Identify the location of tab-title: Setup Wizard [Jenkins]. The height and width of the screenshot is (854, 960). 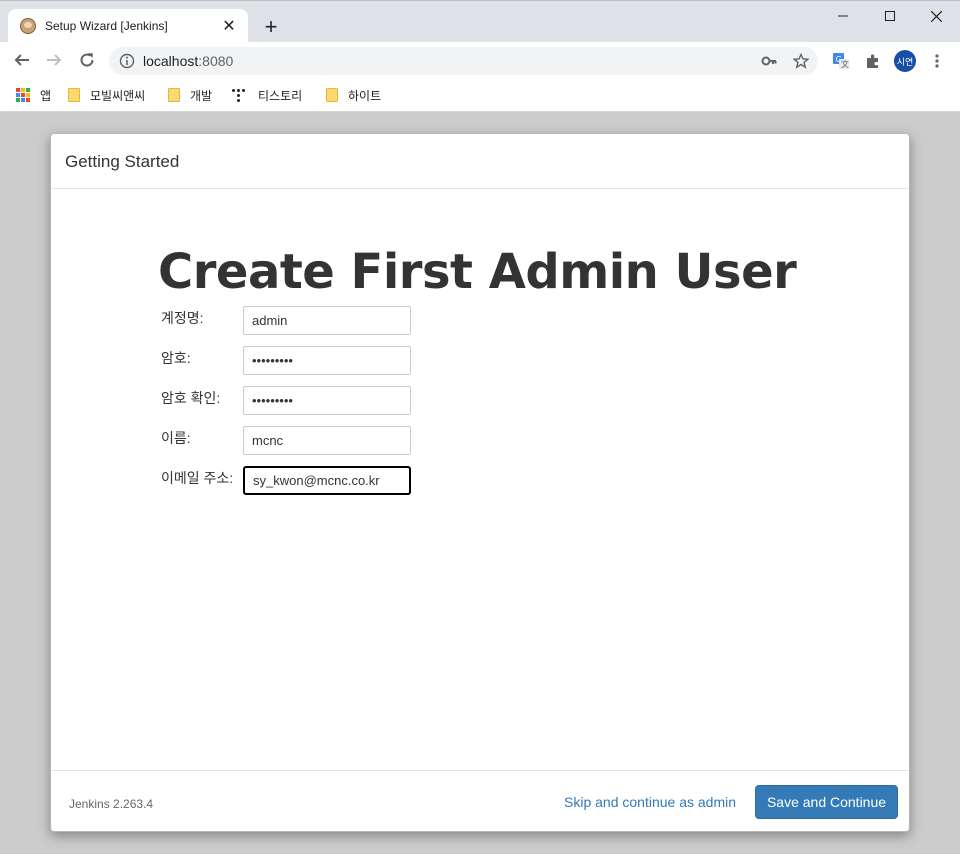
(106, 26).